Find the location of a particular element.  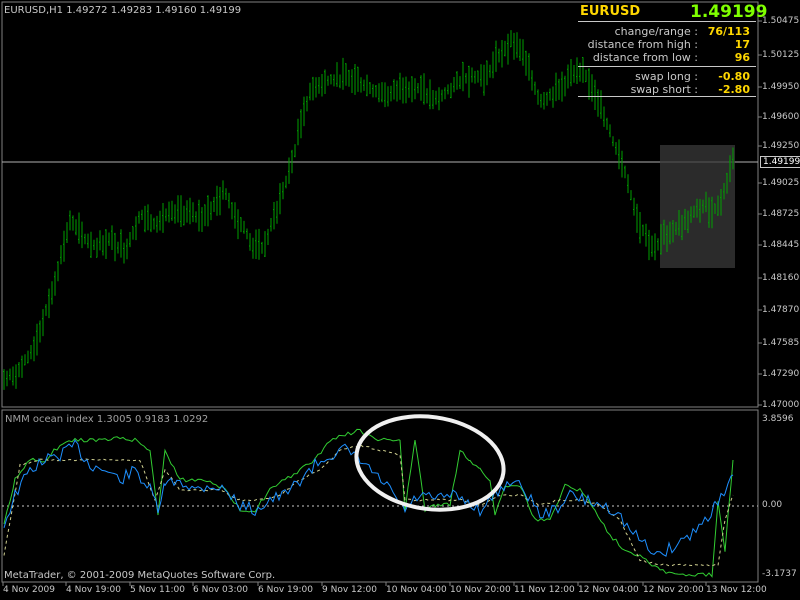

panel-label-dist-low: distance from low : is located at coordinates (645, 57).